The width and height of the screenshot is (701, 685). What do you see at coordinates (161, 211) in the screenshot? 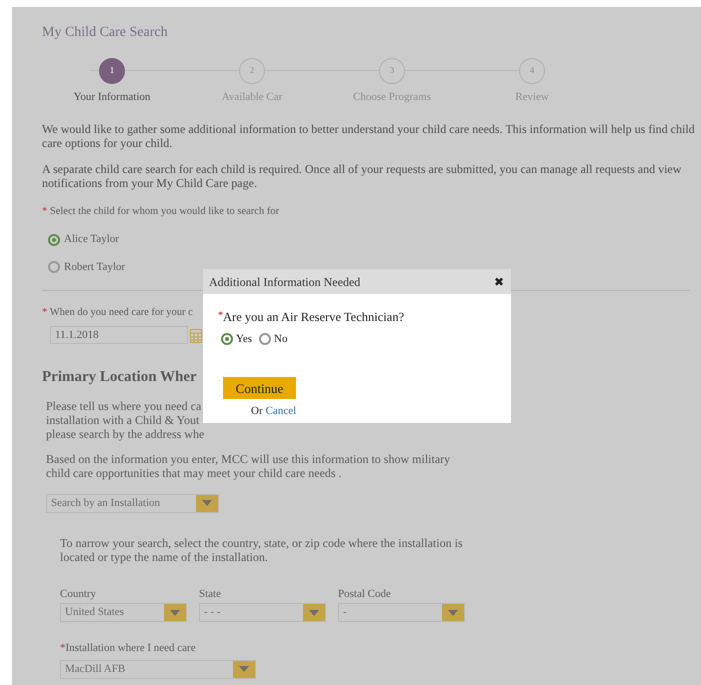
I see `child-question: * Select the child for whom you would like to search for` at bounding box center [161, 211].